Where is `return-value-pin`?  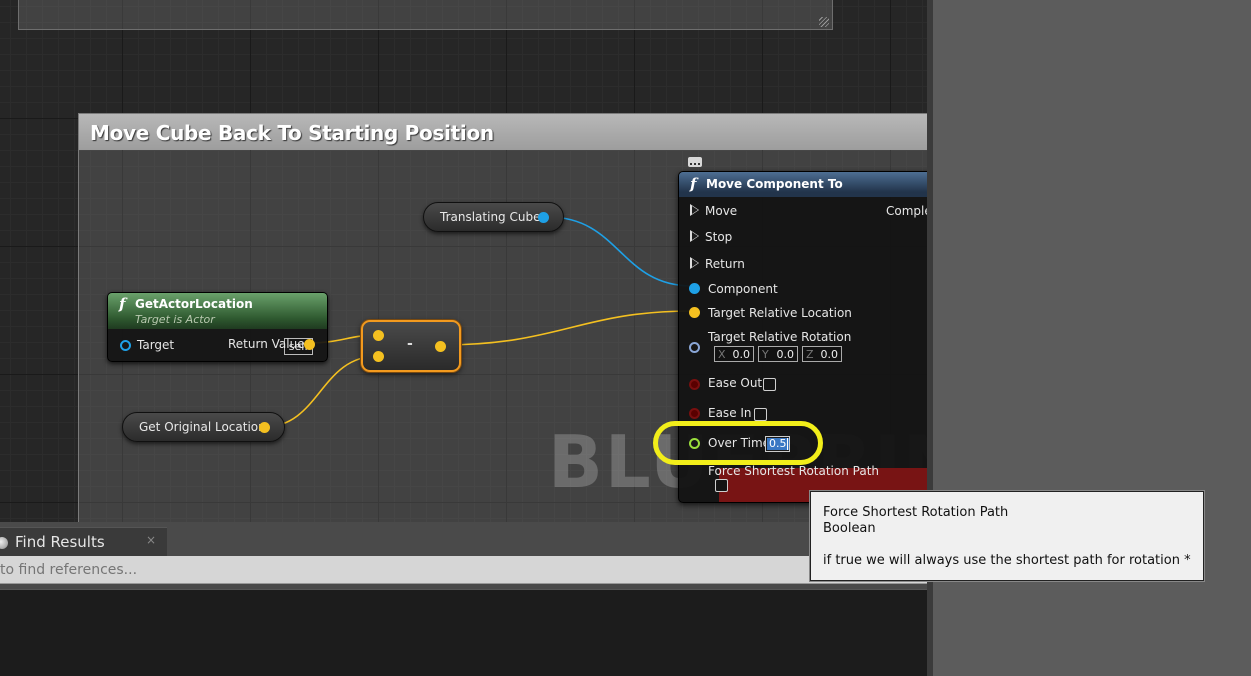
return-value-pin is located at coordinates (309, 344).